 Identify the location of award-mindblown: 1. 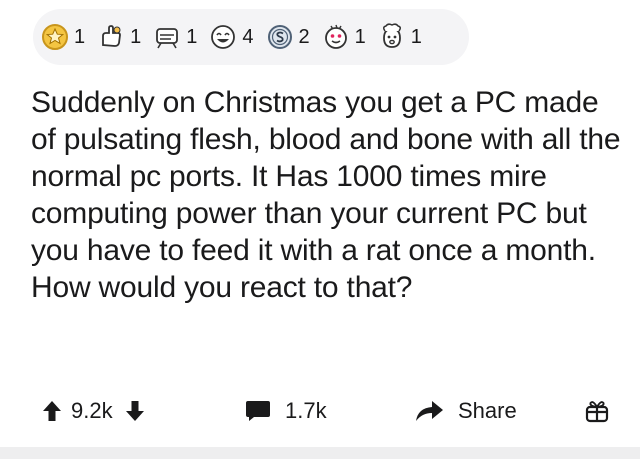
(403, 37).